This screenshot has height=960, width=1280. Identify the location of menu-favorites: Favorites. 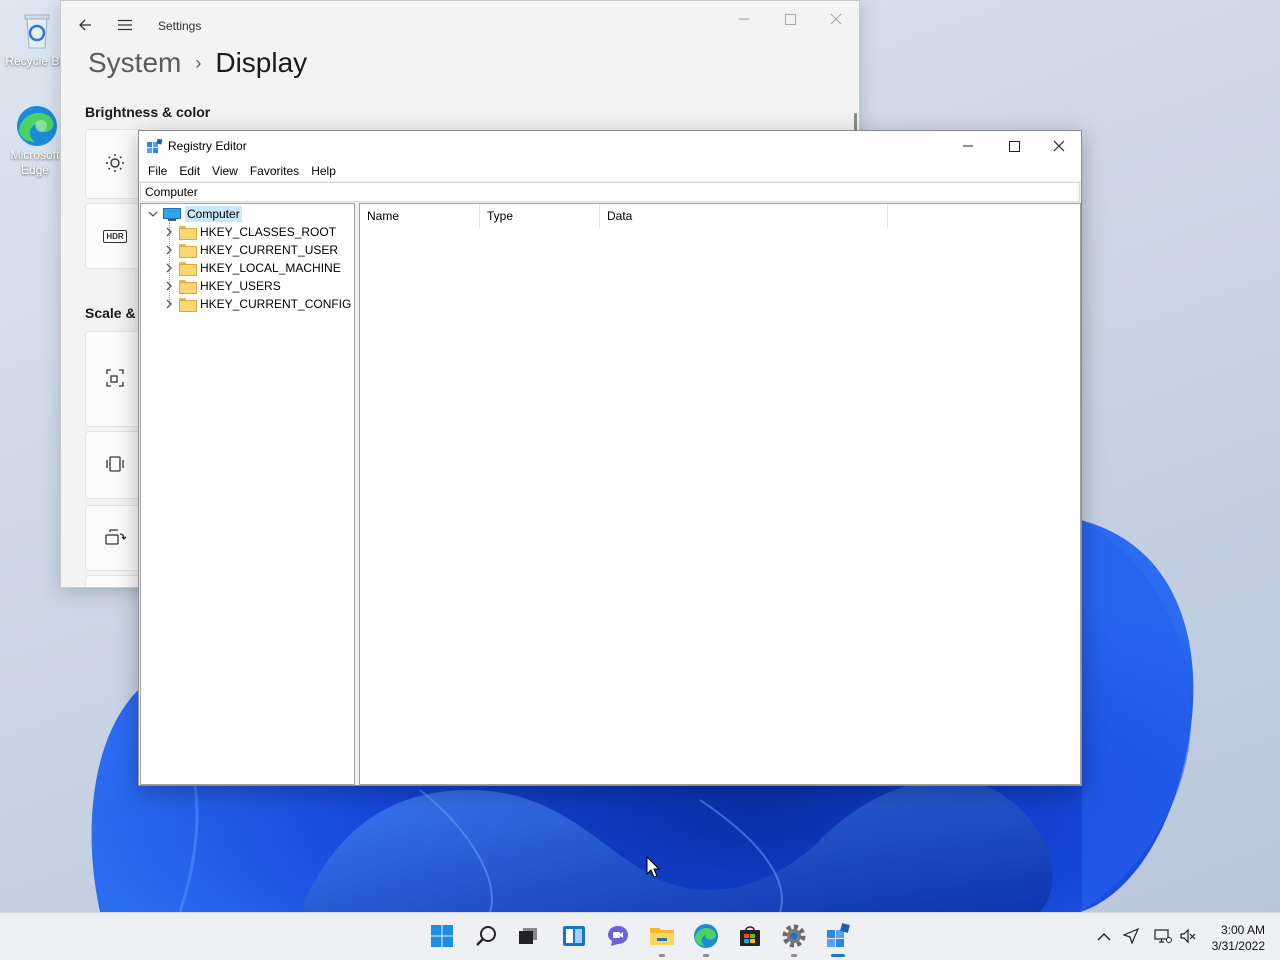
(274, 171).